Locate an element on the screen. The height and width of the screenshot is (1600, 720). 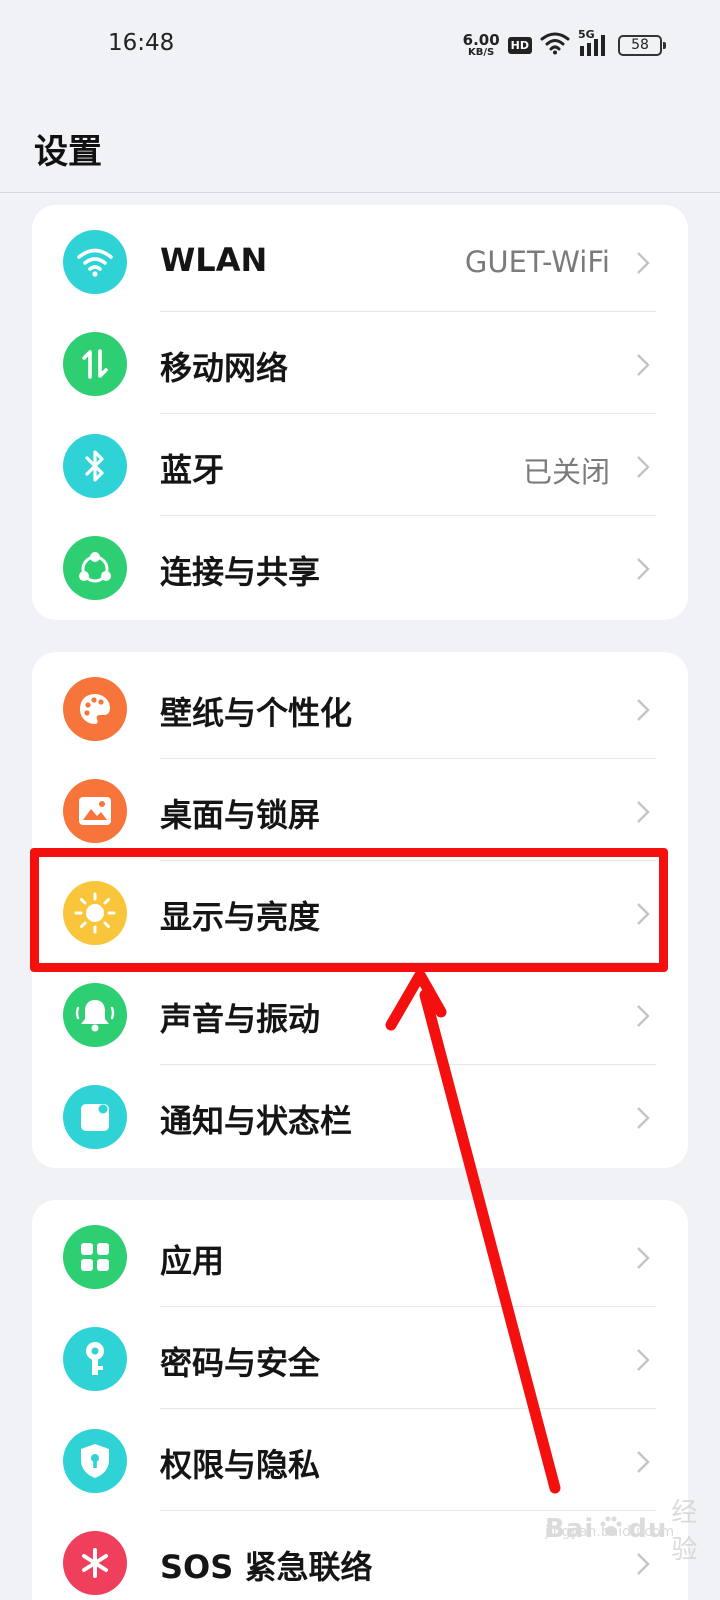
settings-item-label: 蓝牙 is located at coordinates (192, 470).